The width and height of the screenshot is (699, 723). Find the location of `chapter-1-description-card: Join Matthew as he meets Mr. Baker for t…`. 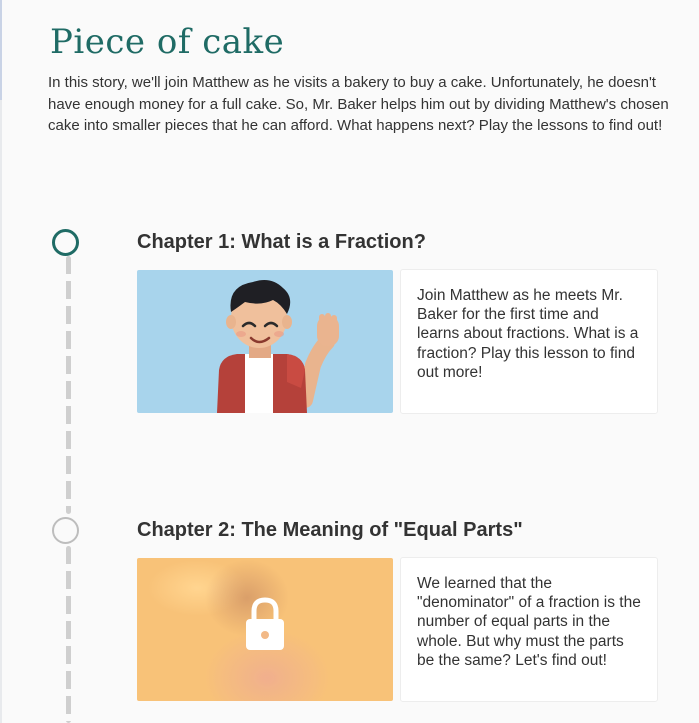

chapter-1-description-card: Join Matthew as he meets Mr. Baker for t… is located at coordinates (529, 341).